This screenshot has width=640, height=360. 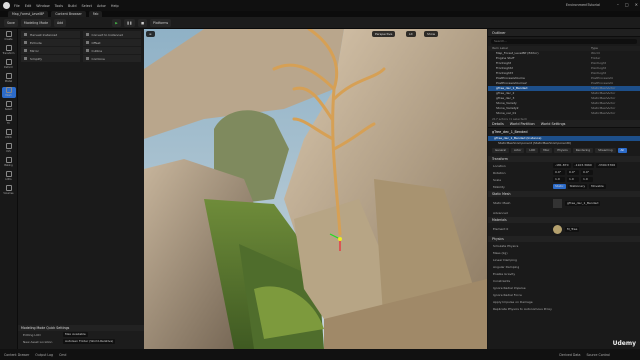 What do you see at coordinates (116, 22) in the screenshot?
I see `play-button: ▶` at bounding box center [116, 22].